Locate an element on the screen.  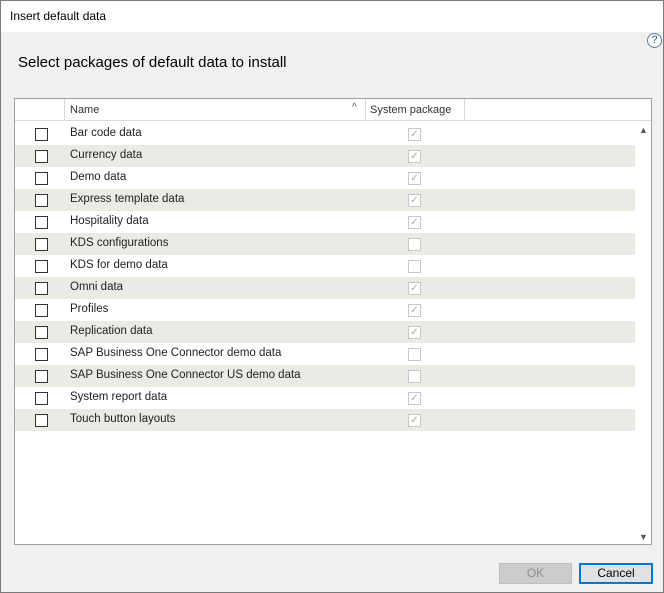
scroll-down-icon: ▼ is located at coordinates (643, 537).